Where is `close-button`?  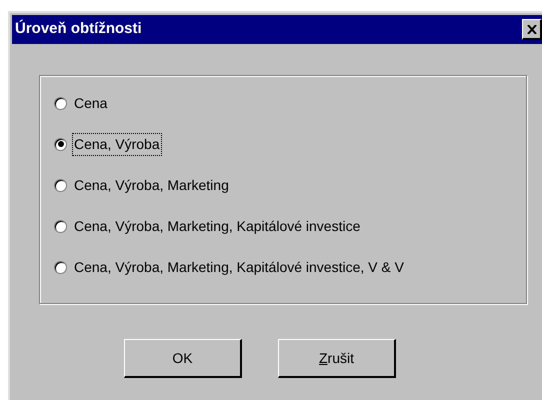
close-button is located at coordinates (532, 29).